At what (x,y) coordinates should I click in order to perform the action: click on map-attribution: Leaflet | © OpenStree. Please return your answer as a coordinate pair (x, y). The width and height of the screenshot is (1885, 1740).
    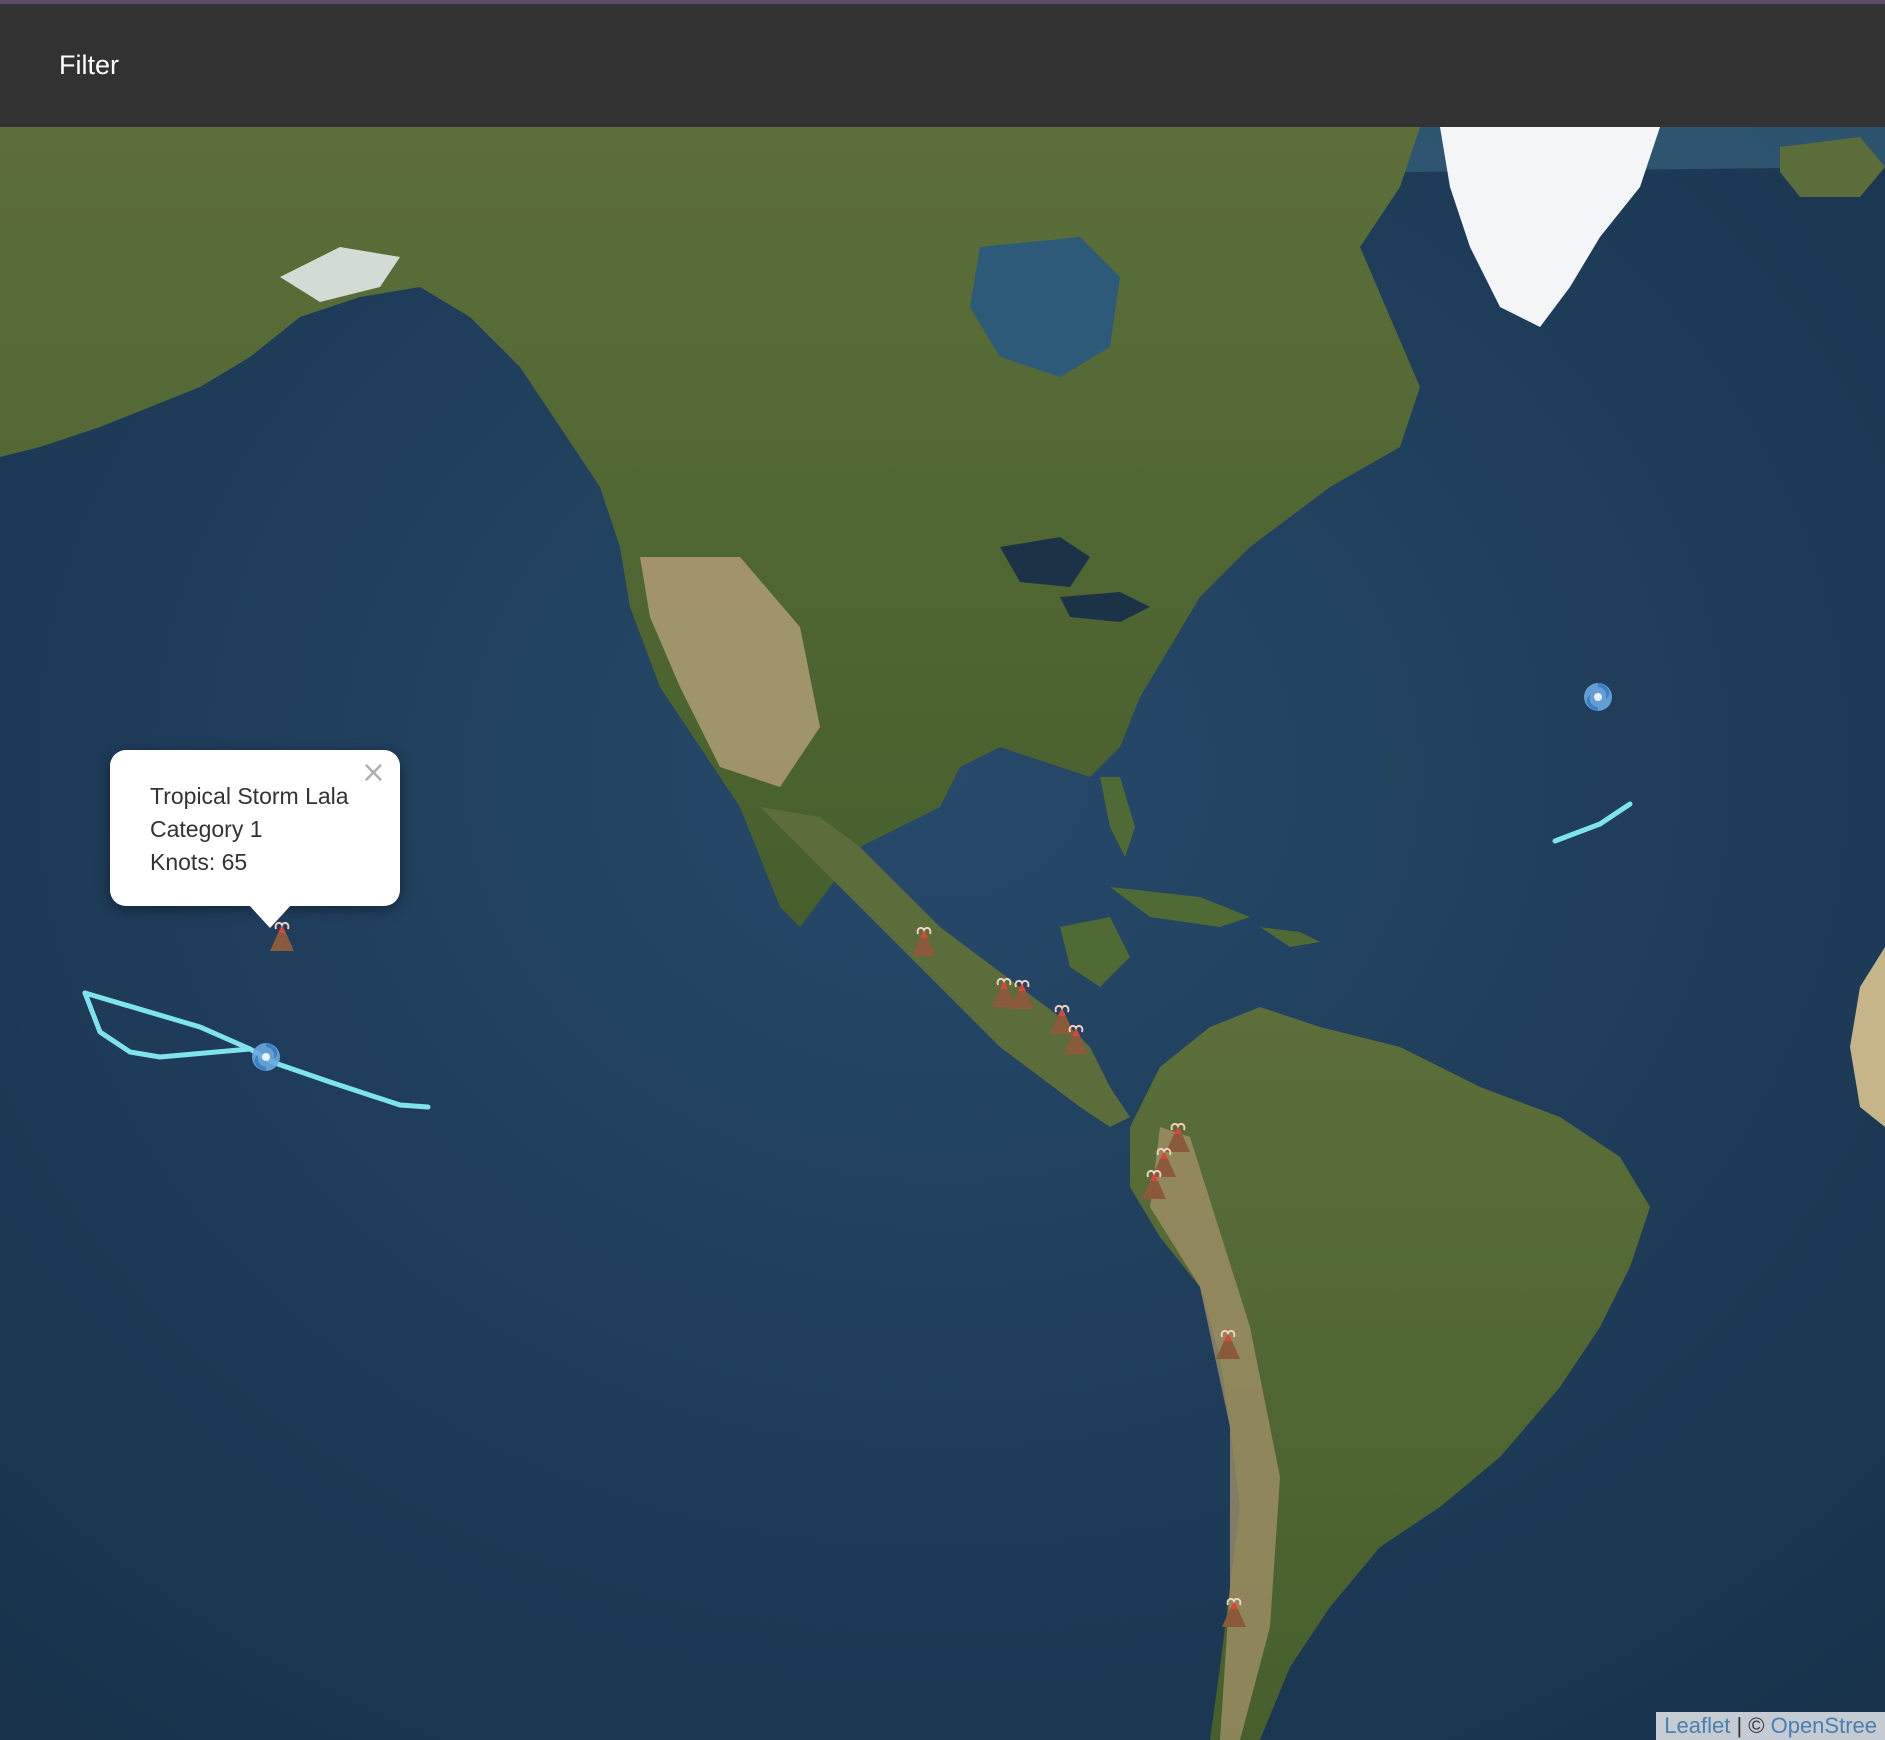
    Looking at the image, I should click on (1770, 1726).